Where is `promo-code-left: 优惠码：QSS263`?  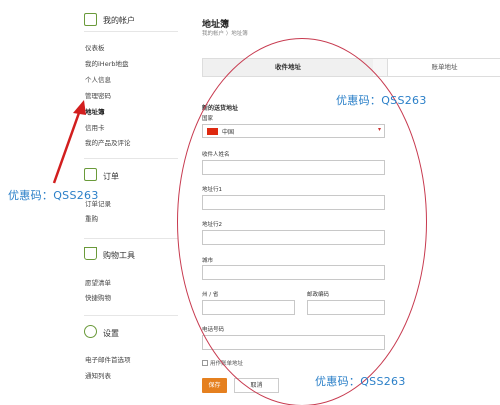
promo-code-left: 优惠码：QSS263 is located at coordinates (53, 195).